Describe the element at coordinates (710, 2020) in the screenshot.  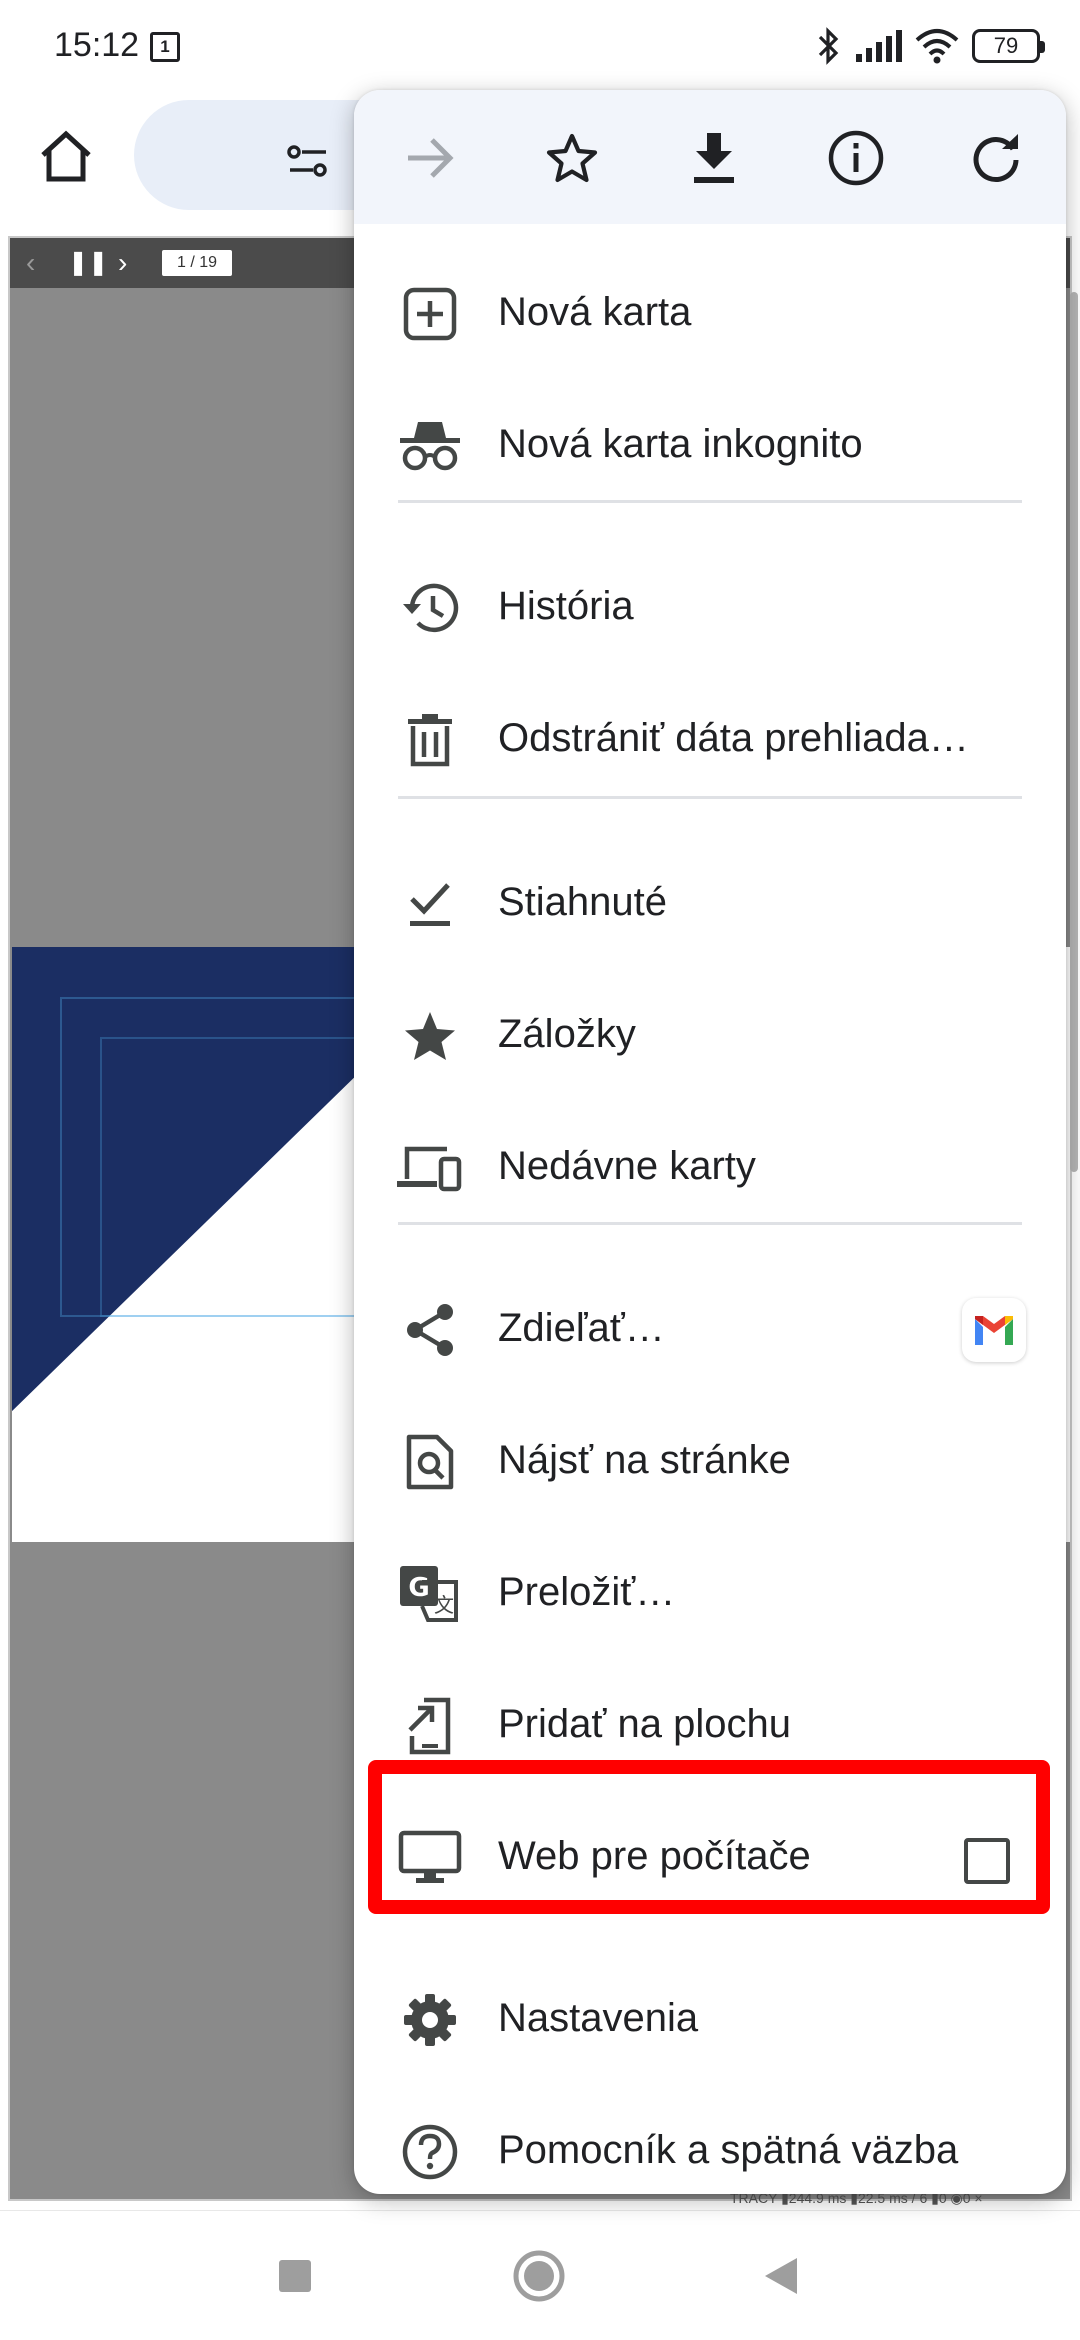
I see `menu-item-settings: Nastavenia` at that location.